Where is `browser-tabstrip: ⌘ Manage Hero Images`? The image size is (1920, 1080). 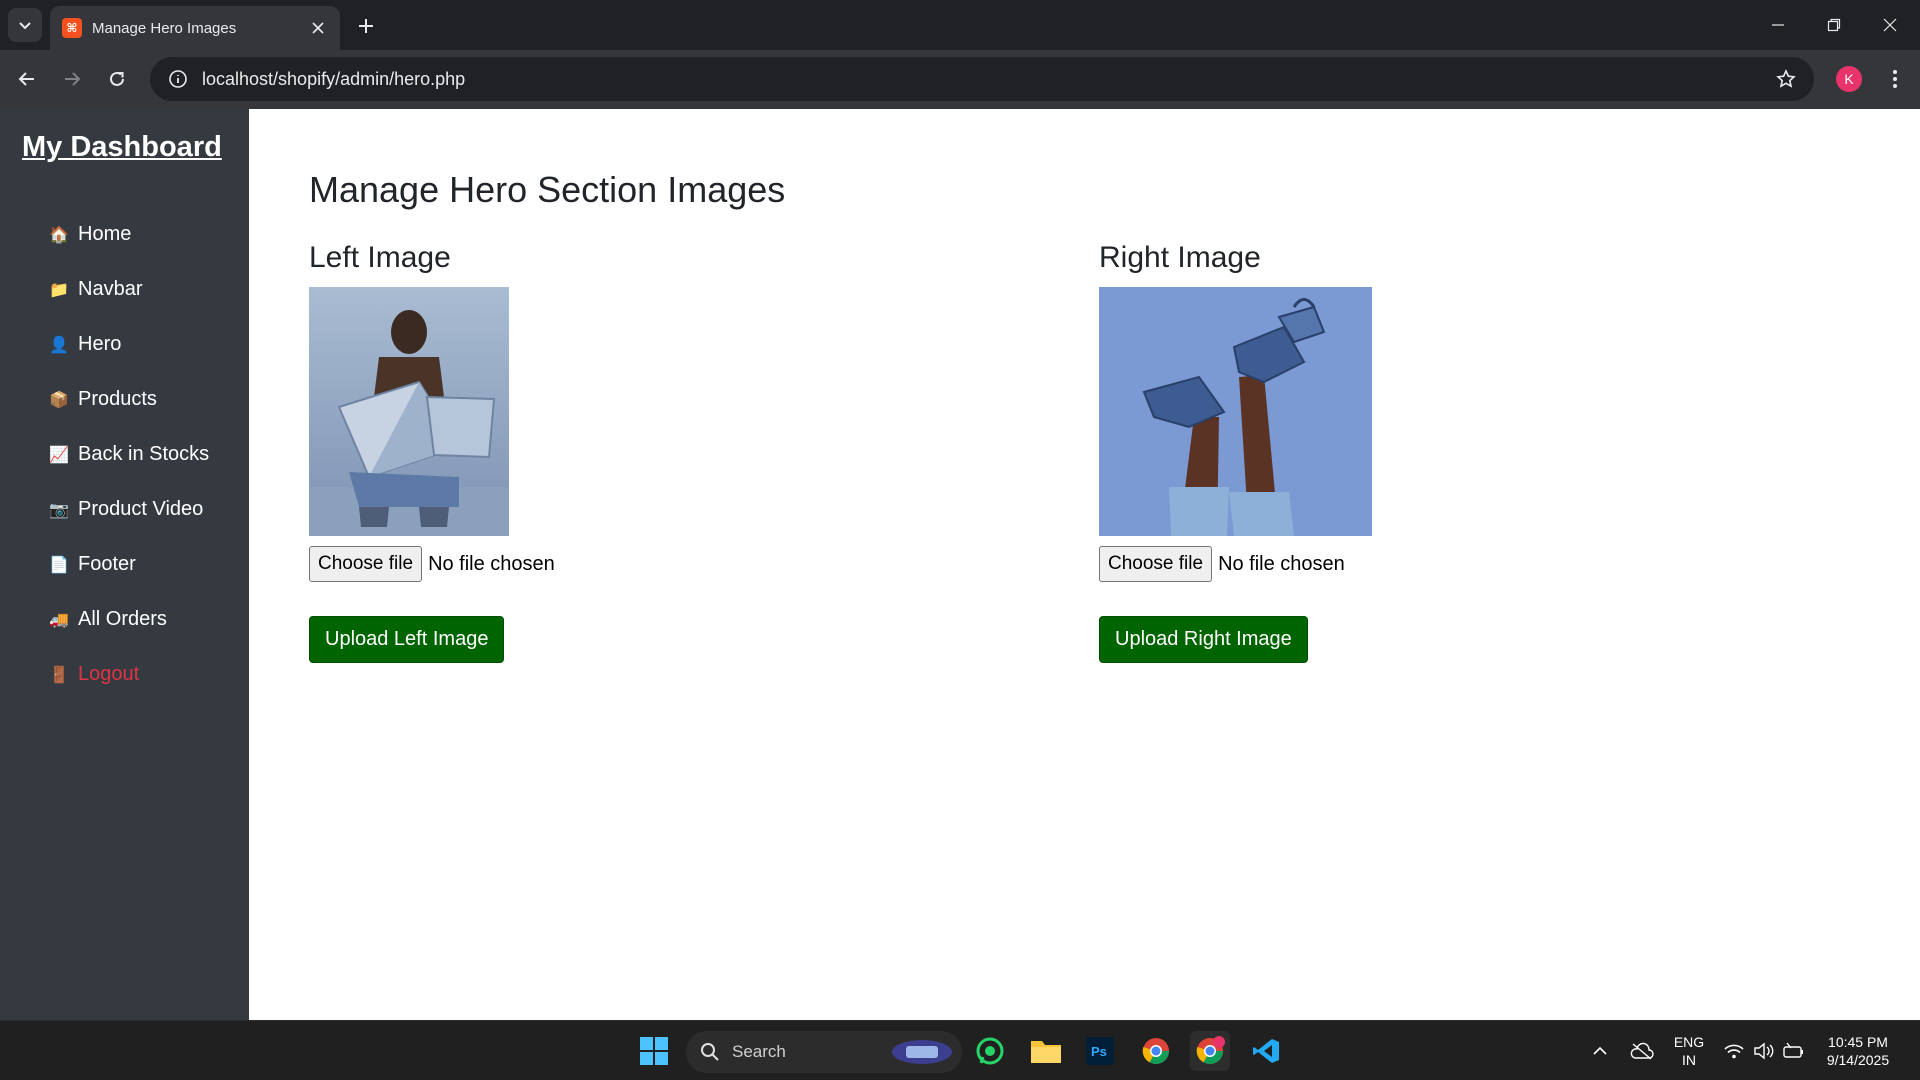
browser-tabstrip: ⌘ Manage Hero Images is located at coordinates (960, 25).